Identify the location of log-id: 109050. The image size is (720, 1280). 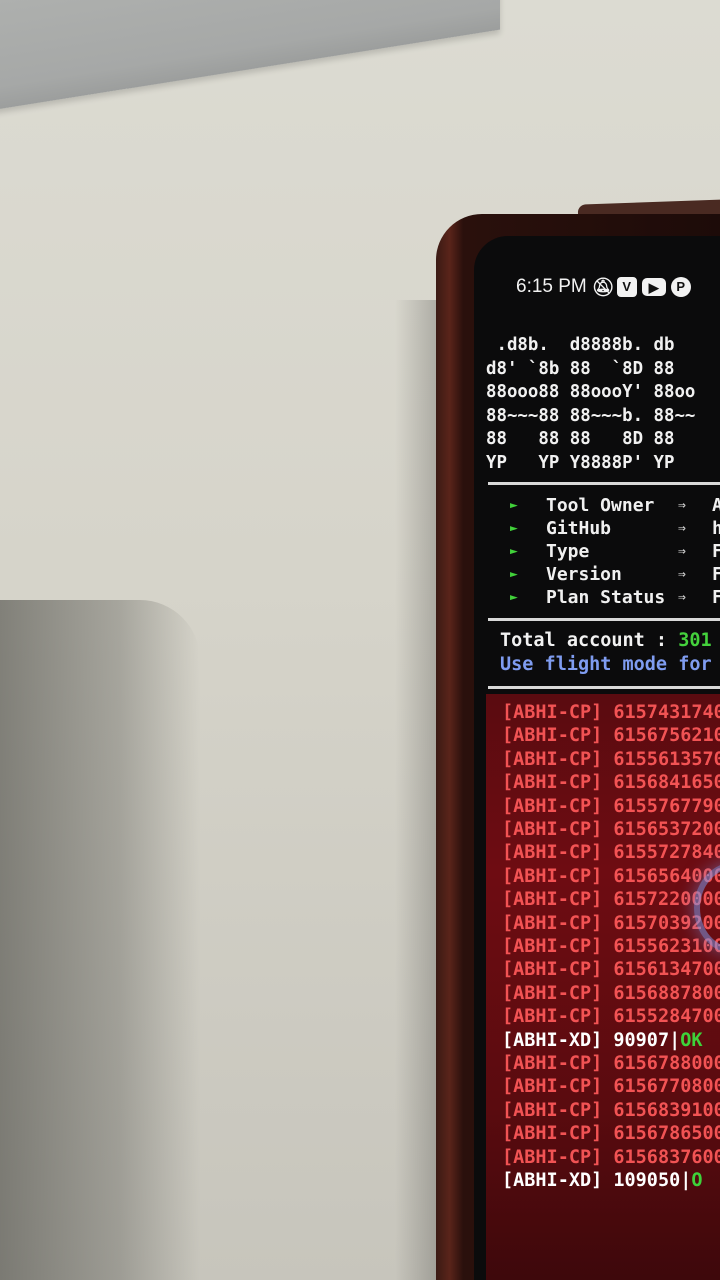
(647, 1180).